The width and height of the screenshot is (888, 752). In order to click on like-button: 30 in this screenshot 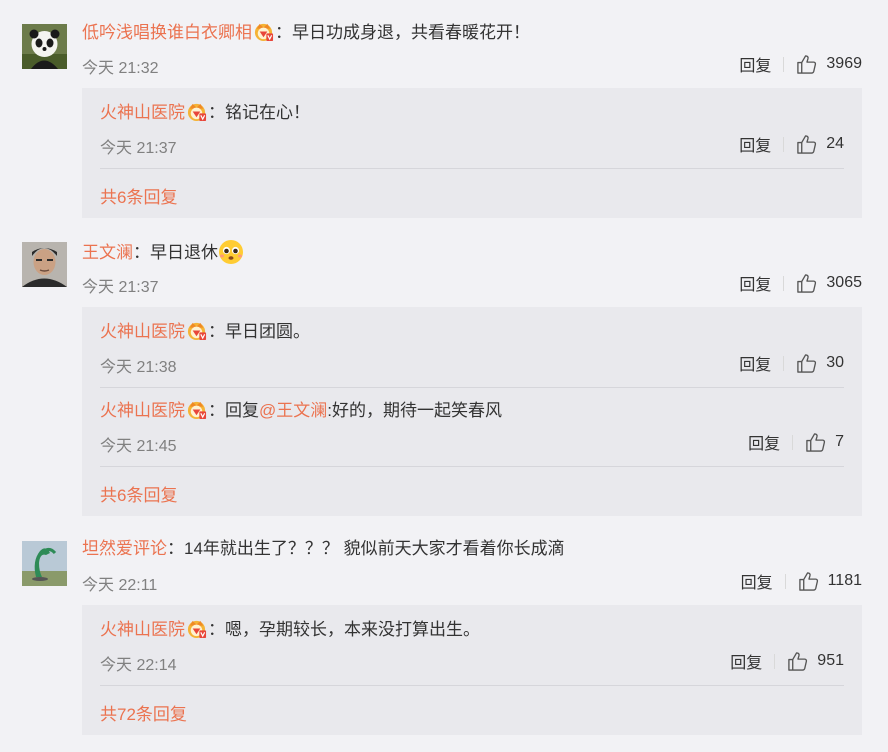, I will do `click(820, 363)`.